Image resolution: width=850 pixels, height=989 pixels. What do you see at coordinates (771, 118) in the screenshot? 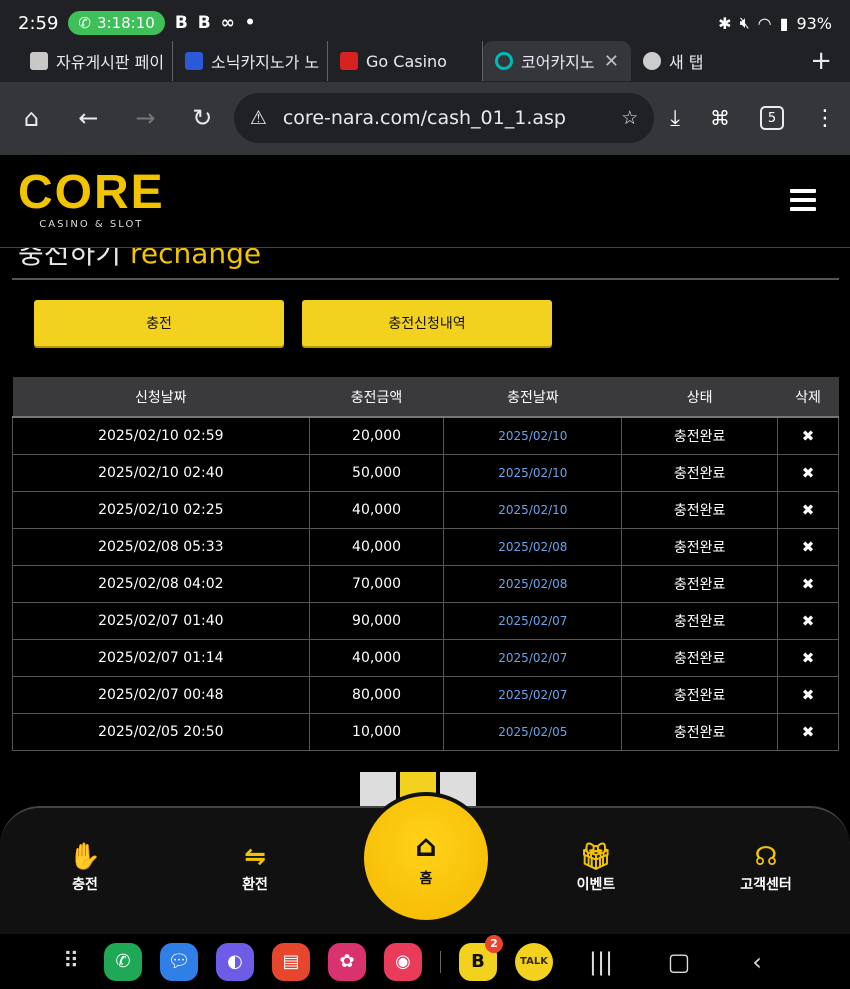
I see `tab-count-button: 5` at bounding box center [771, 118].